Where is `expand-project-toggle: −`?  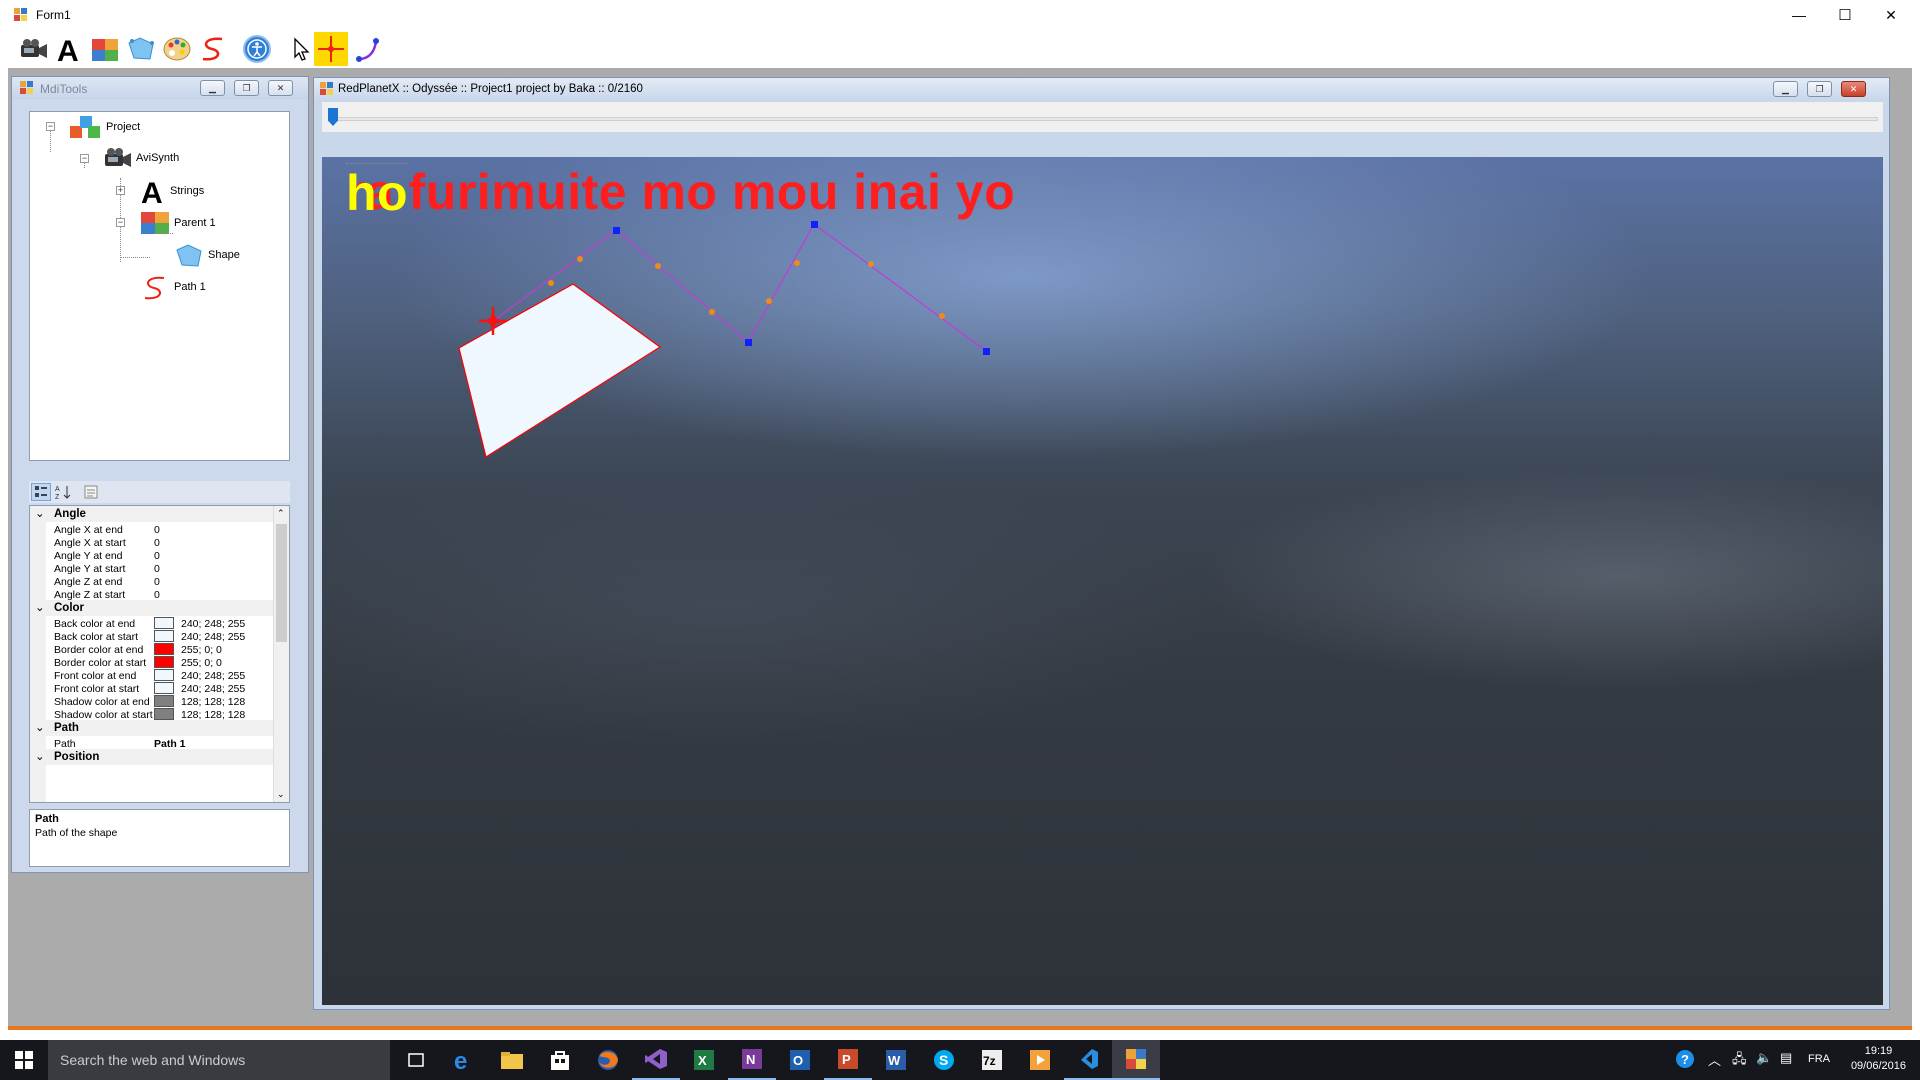
expand-project-toggle: − is located at coordinates (50, 126).